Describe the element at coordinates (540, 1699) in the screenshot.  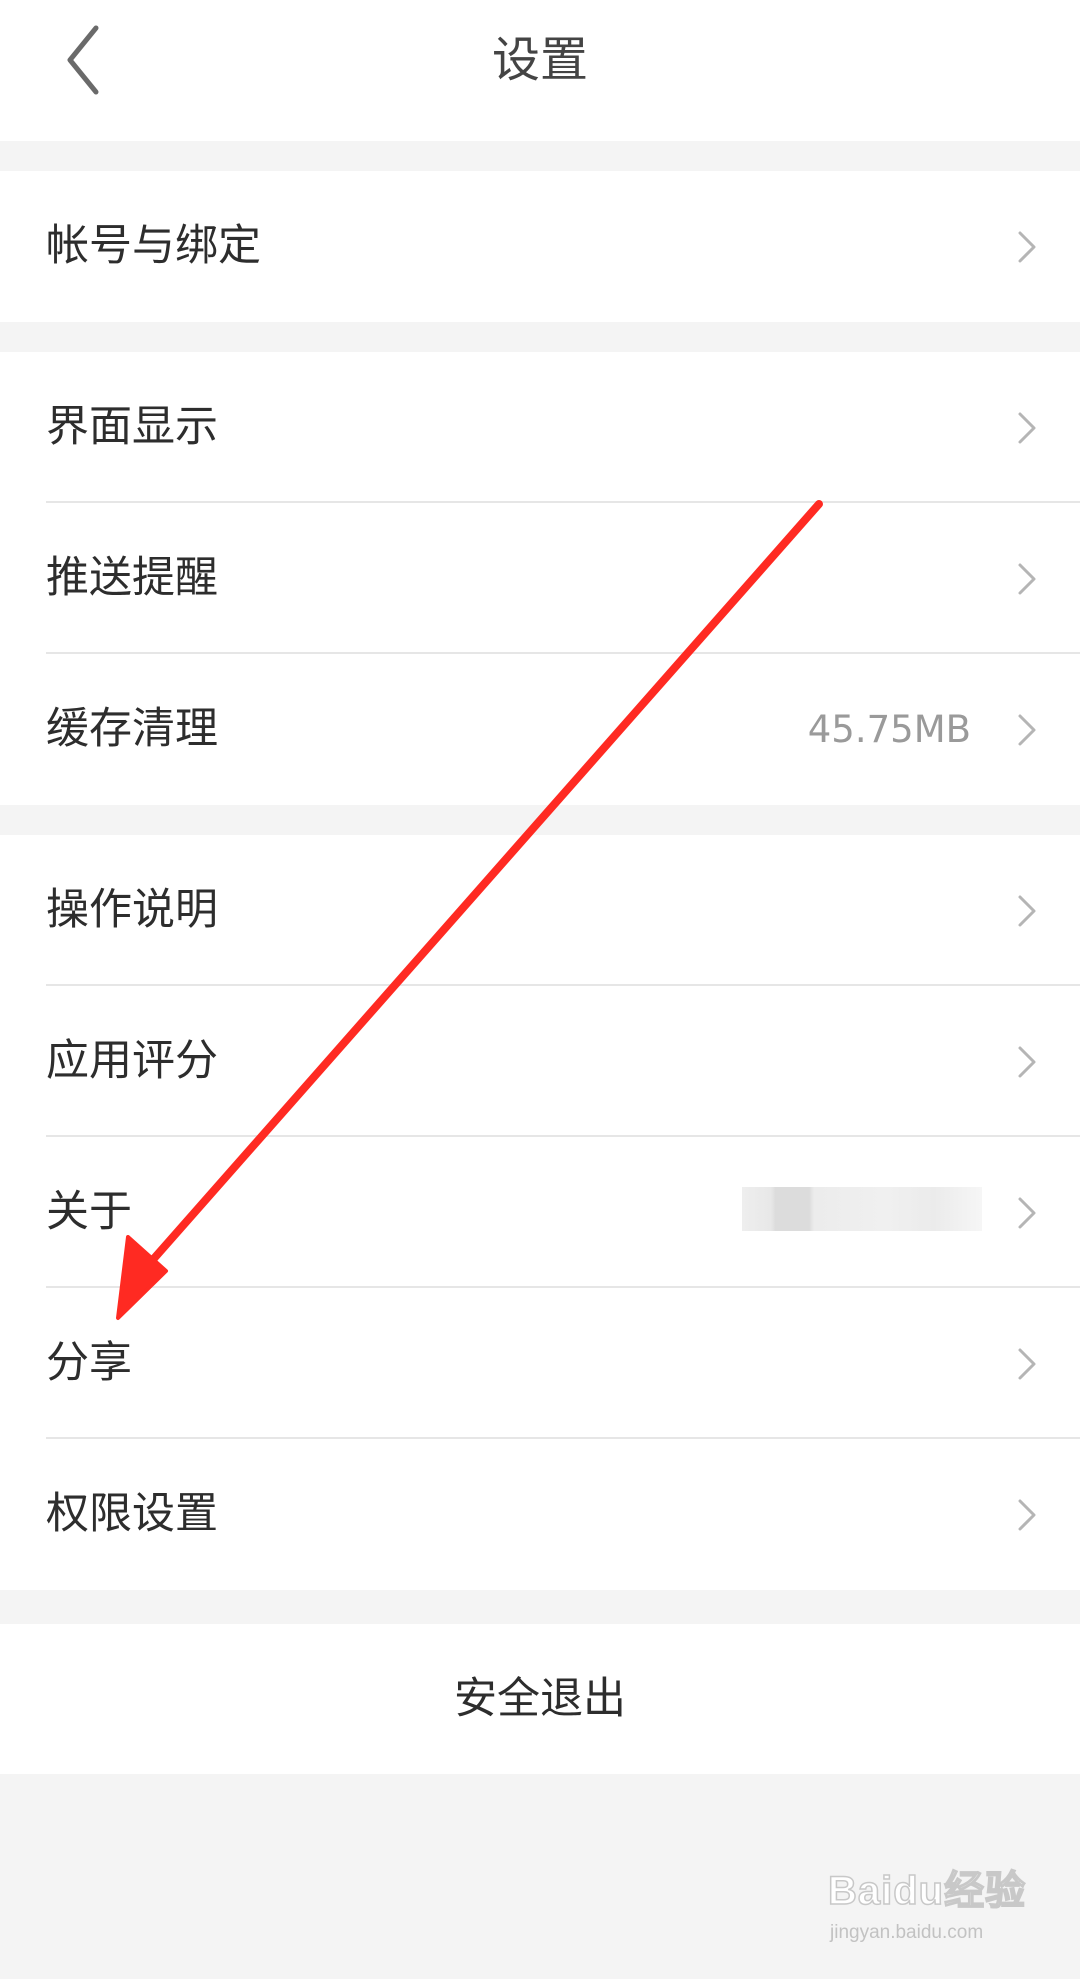
I see `logout-button: 安全退出` at that location.